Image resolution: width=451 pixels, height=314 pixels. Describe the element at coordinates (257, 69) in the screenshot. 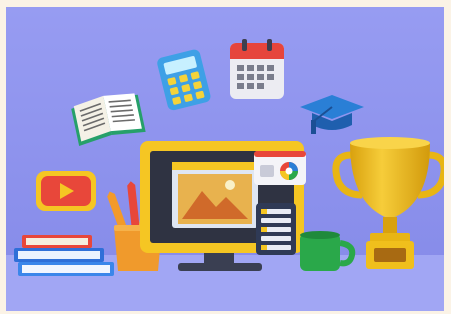

I see `calendar-icon` at that location.